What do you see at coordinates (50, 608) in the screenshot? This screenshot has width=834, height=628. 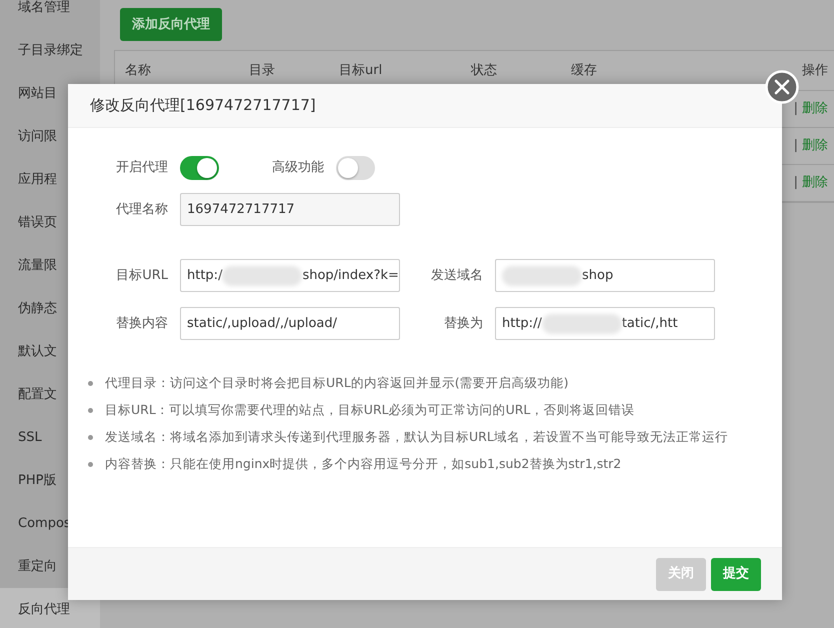 I see `sidebar-item: 反向代理` at bounding box center [50, 608].